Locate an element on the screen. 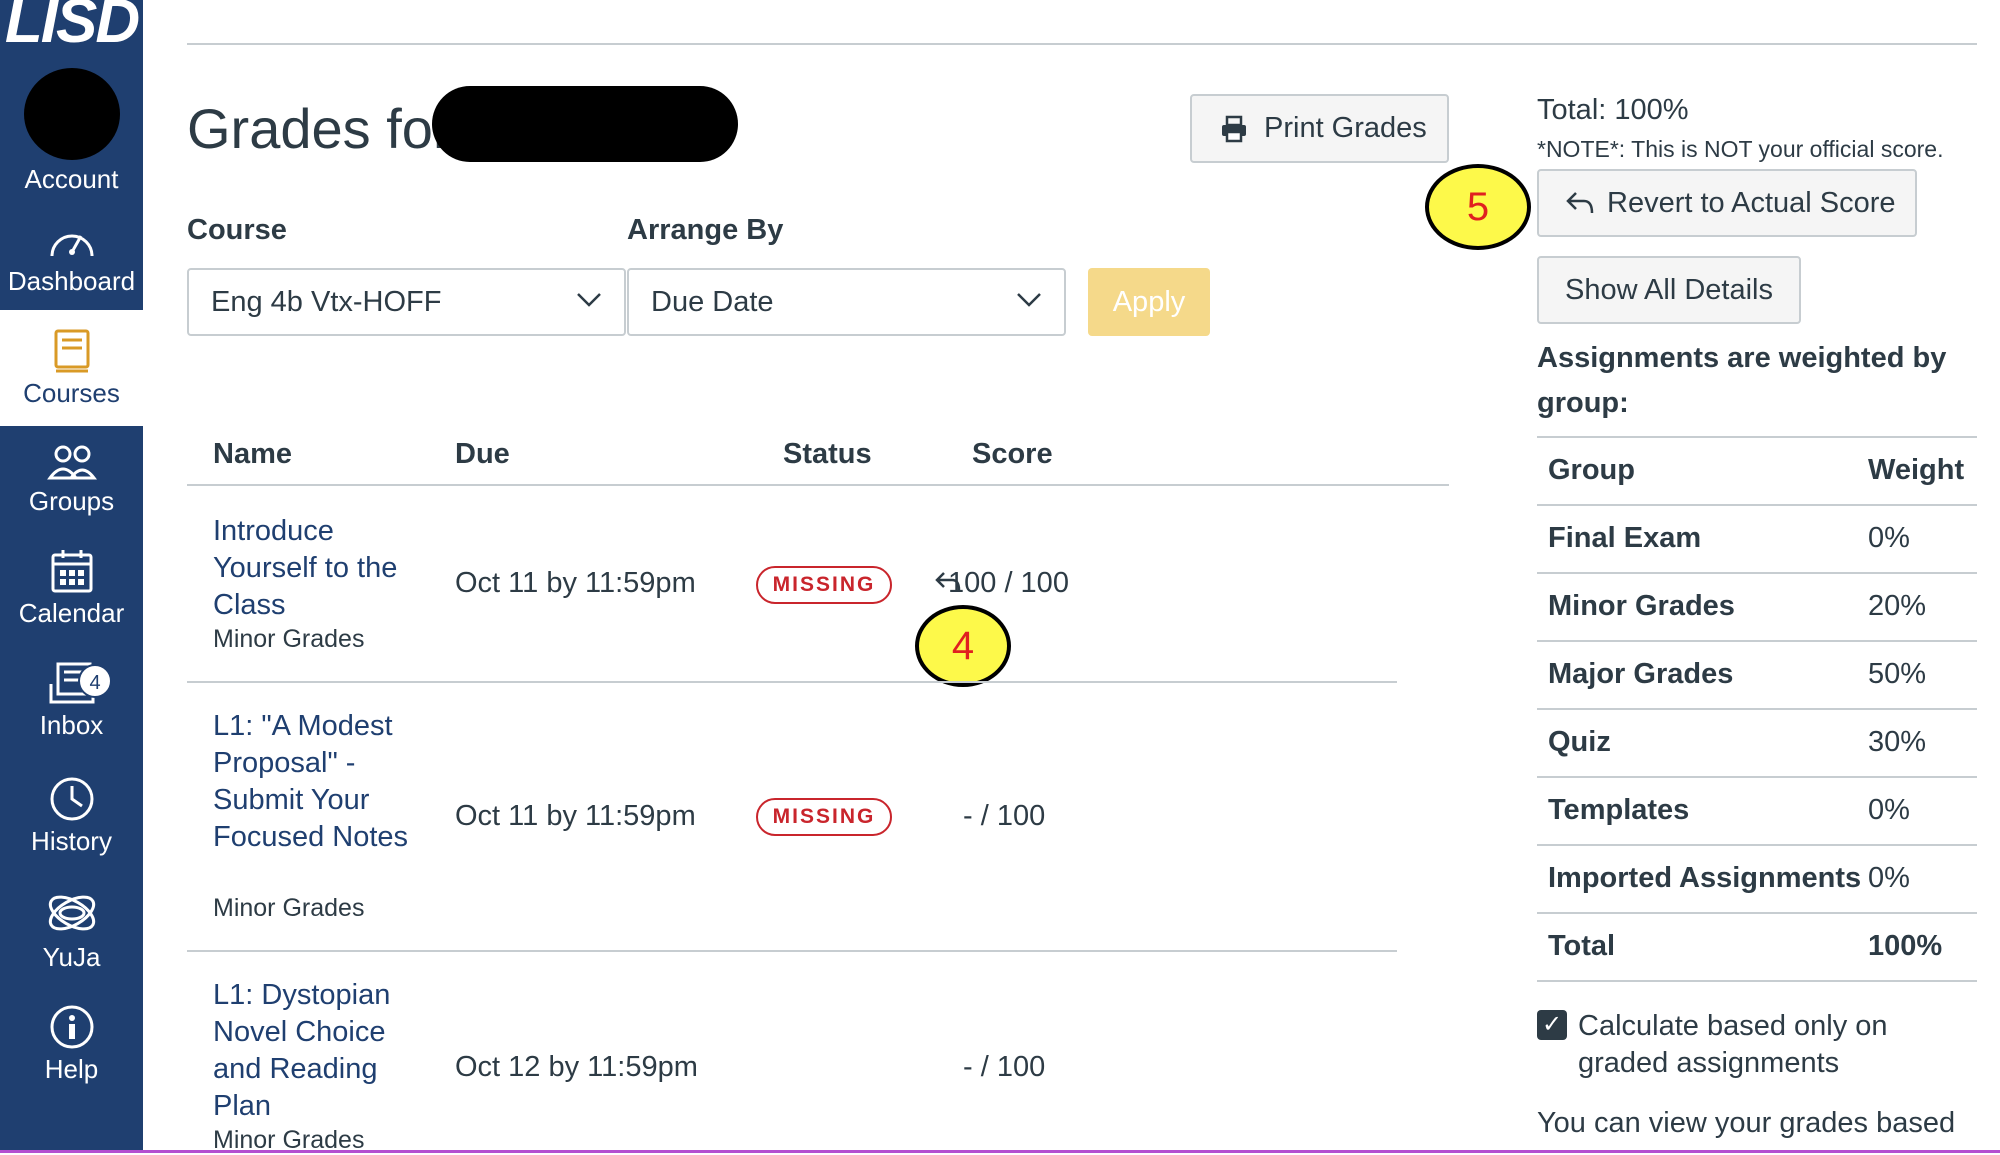  column-header-score: Score is located at coordinates (1012, 454).